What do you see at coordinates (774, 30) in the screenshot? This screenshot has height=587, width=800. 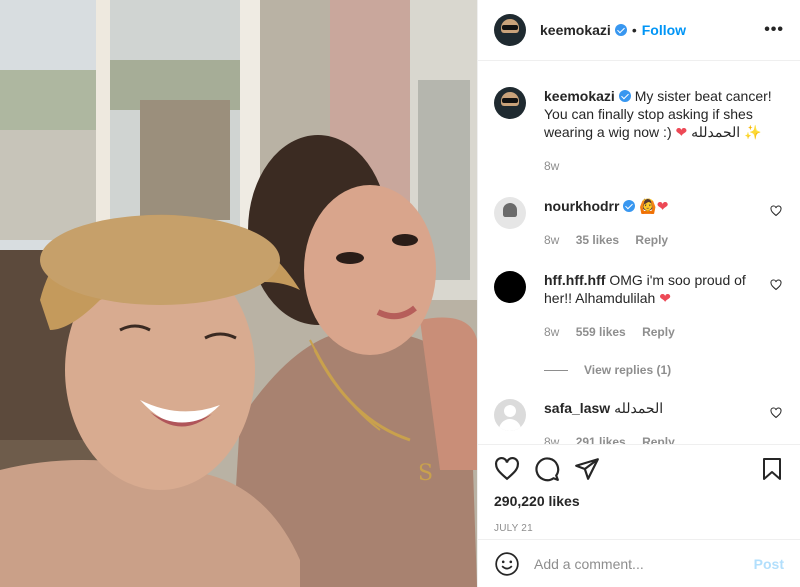 I see `more-icon: •••` at bounding box center [774, 30].